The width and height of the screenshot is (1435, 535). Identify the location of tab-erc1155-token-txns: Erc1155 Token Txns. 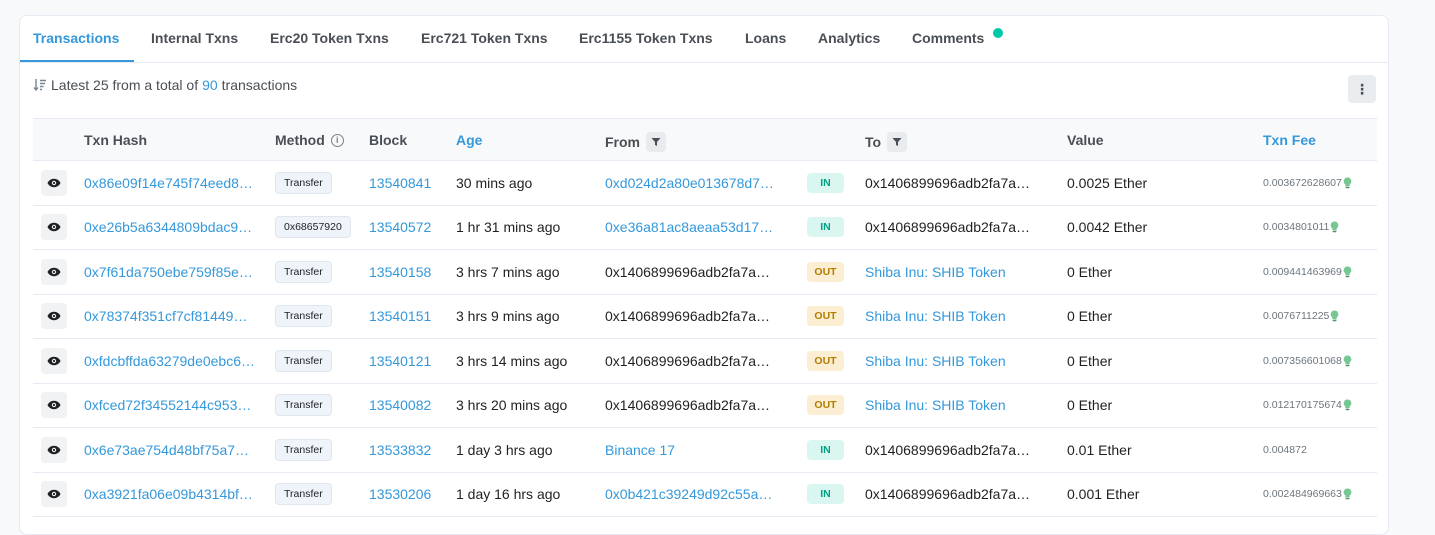
(646, 38).